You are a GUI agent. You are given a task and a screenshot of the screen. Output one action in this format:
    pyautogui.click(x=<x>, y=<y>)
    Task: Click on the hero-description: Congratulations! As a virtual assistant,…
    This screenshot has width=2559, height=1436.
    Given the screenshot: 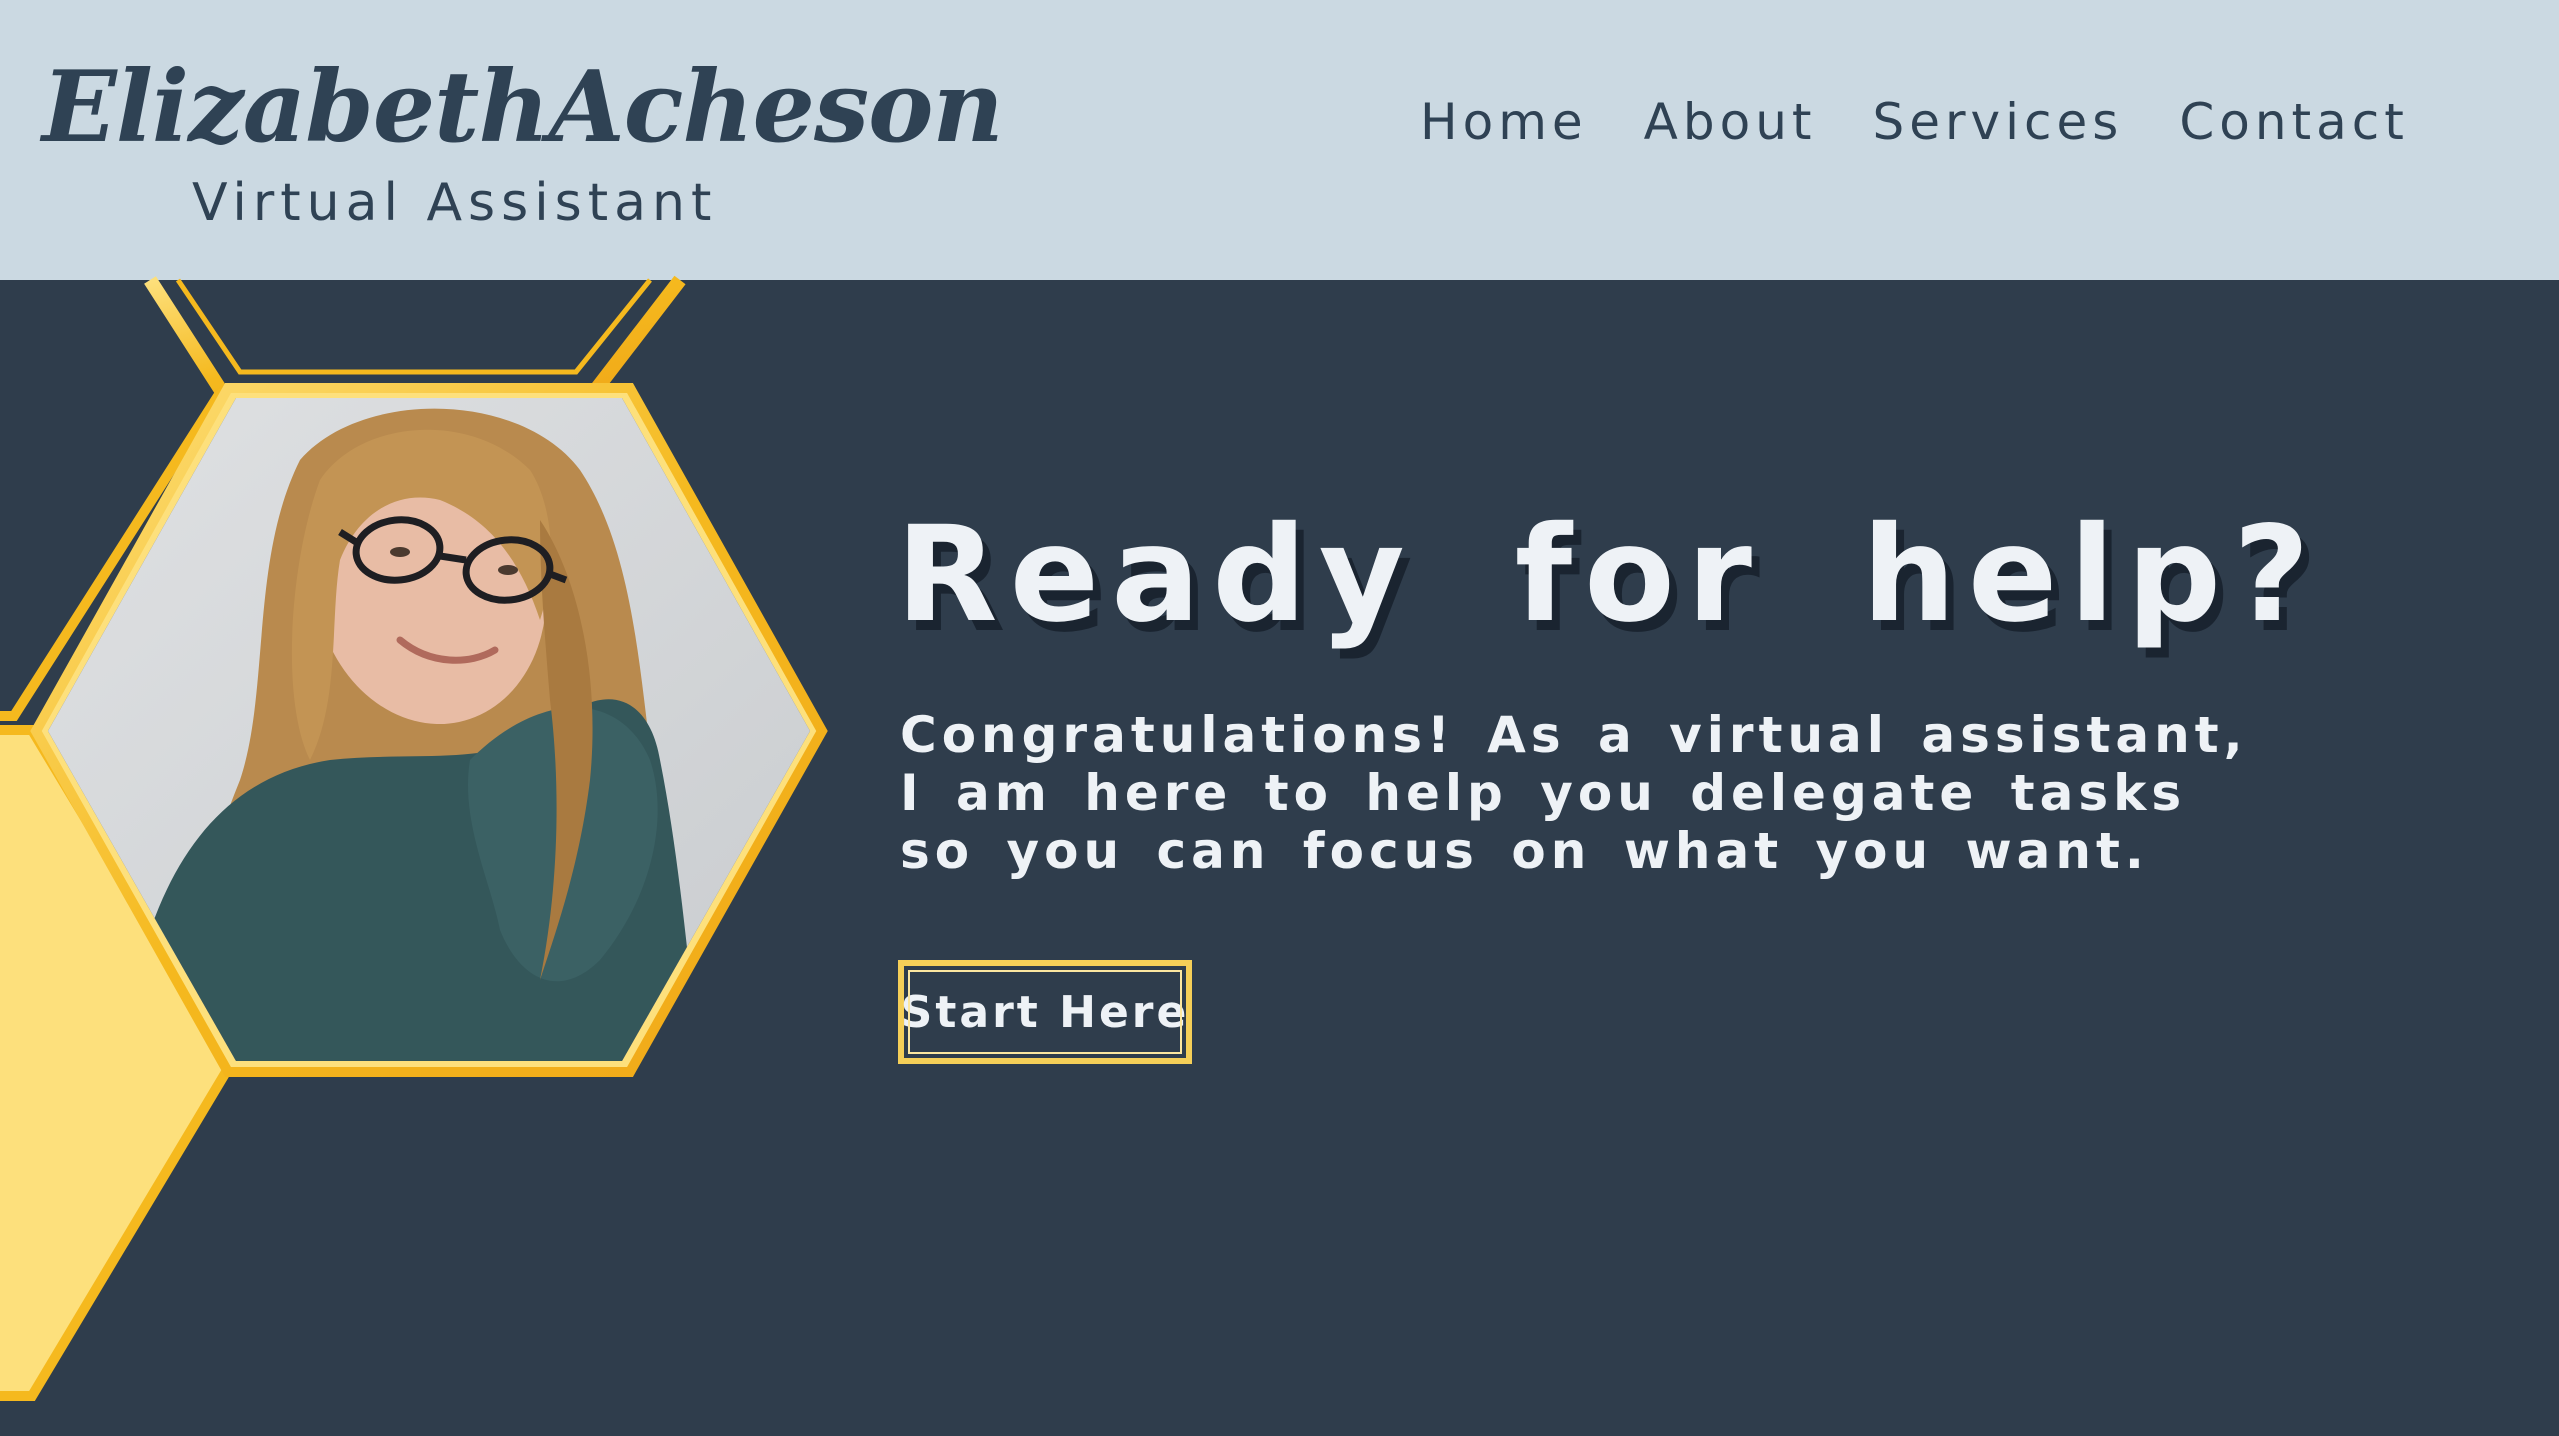 What is the action you would take?
    pyautogui.click(x=1600, y=793)
    